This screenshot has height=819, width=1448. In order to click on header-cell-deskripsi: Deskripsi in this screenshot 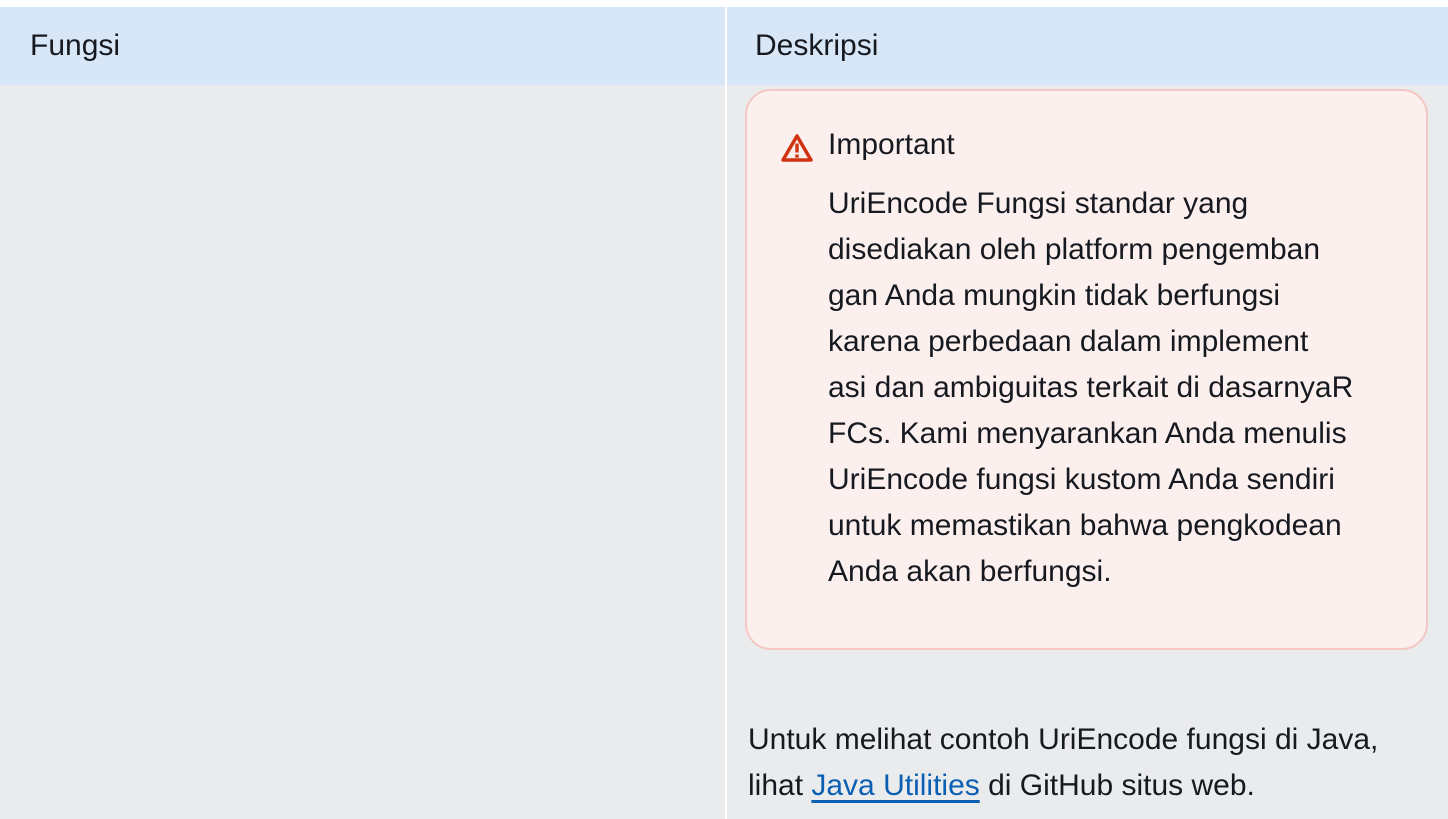, I will do `click(817, 45)`.